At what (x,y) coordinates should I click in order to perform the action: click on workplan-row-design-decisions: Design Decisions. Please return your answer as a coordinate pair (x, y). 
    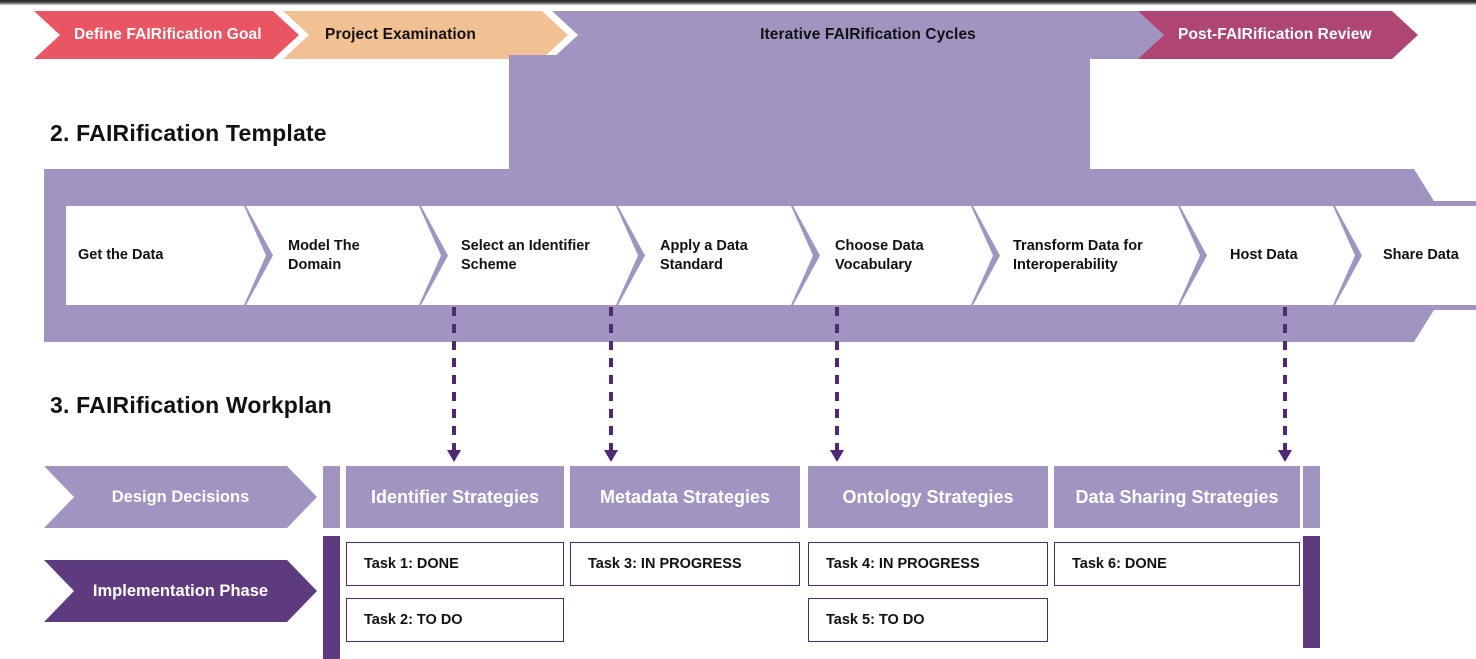
    Looking at the image, I should click on (180, 497).